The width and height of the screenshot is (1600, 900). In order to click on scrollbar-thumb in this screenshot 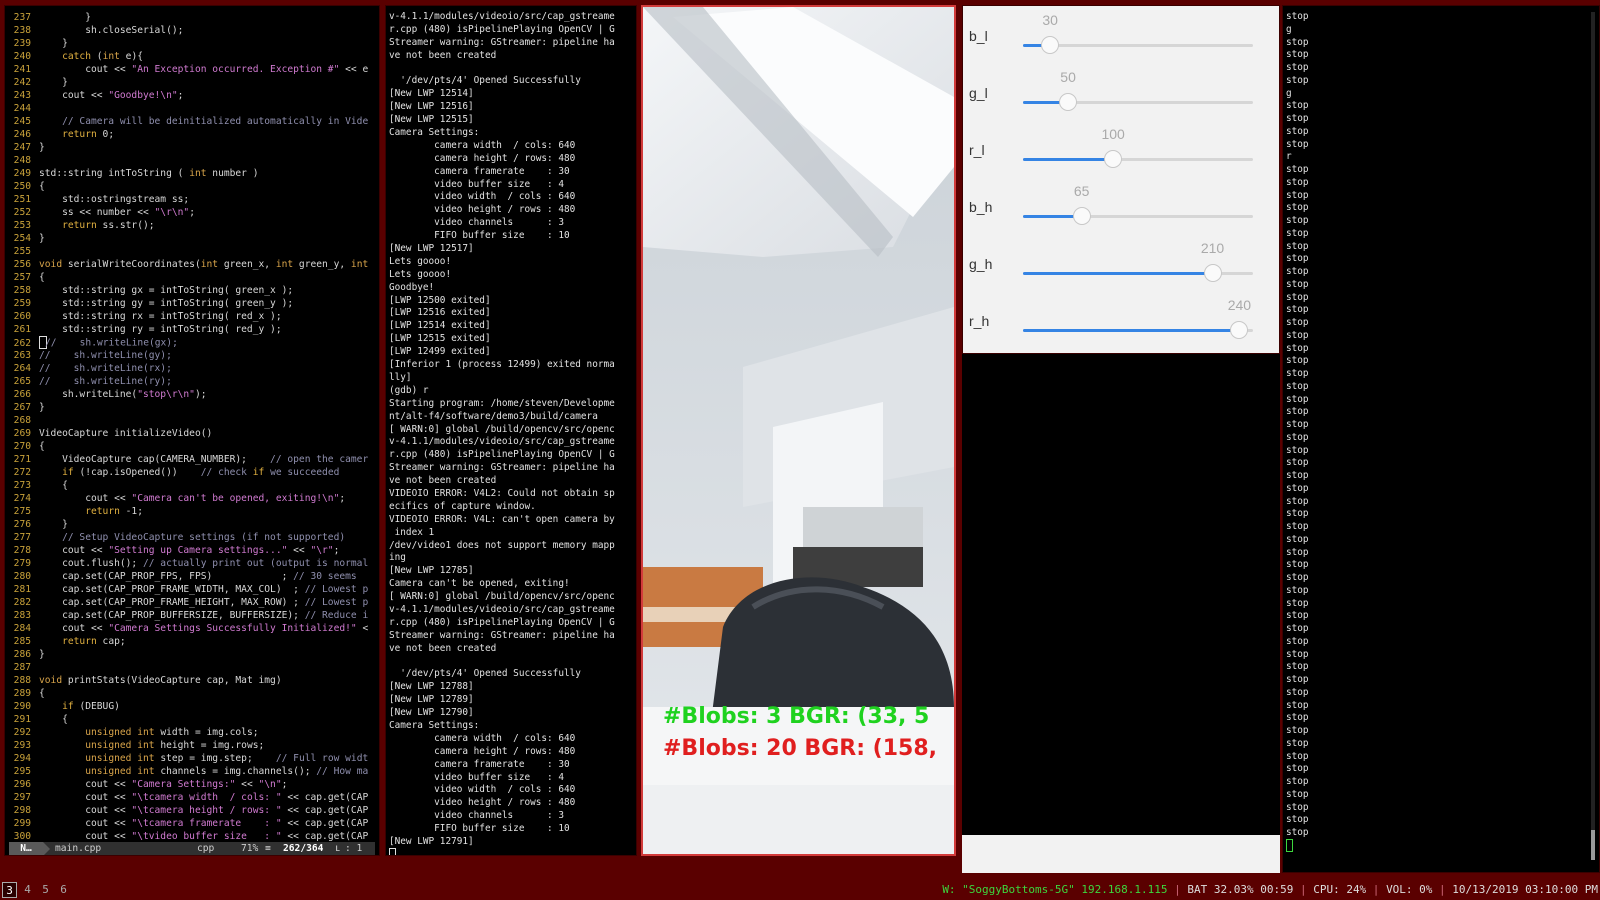, I will do `click(1593, 845)`.